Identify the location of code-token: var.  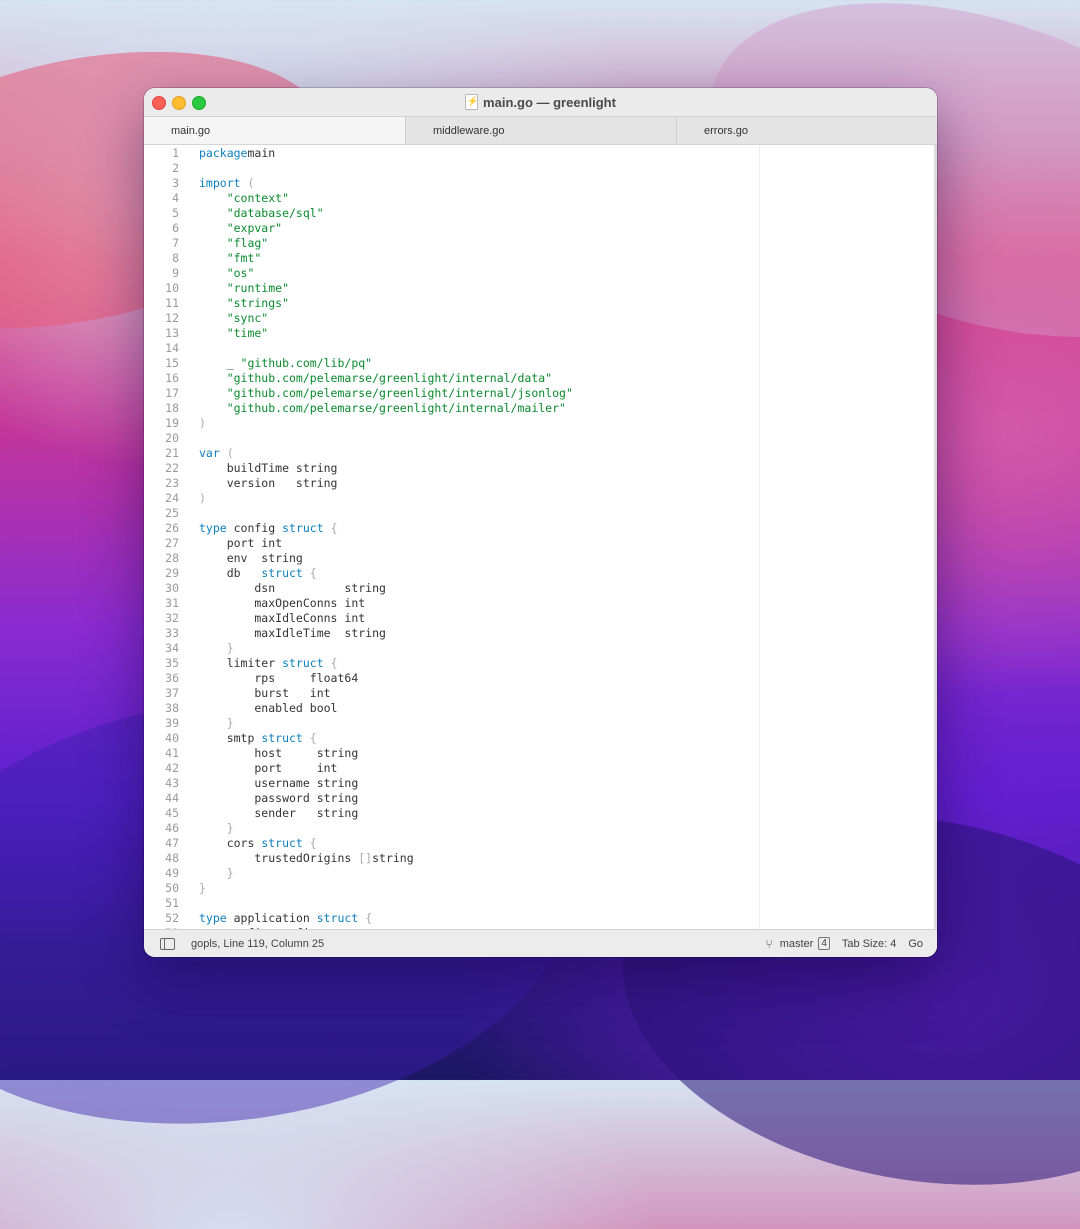
(209, 453).